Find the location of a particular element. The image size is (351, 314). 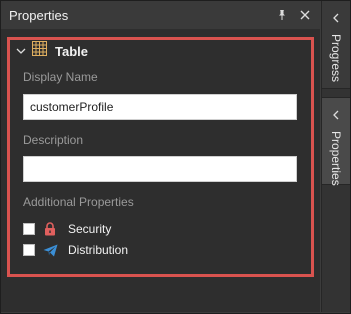

distribution-label: Distribution is located at coordinates (98, 250).